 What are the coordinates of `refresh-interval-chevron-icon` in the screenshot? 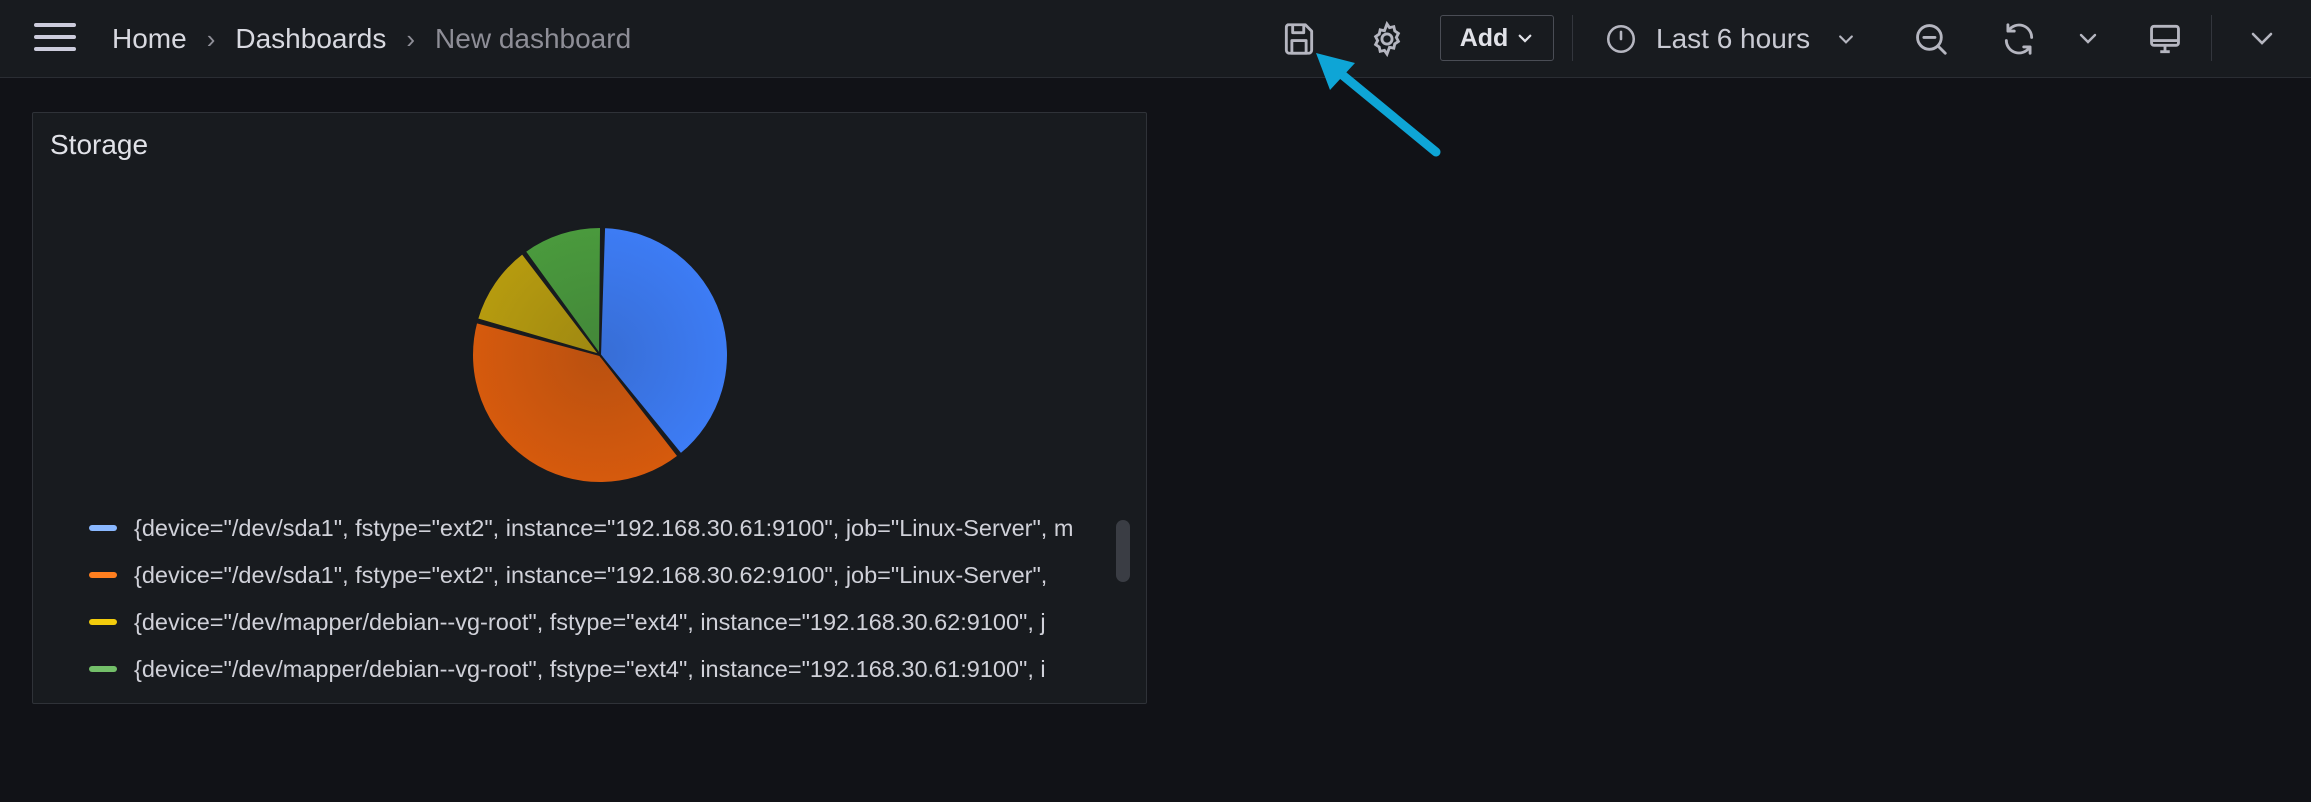 It's located at (2088, 39).